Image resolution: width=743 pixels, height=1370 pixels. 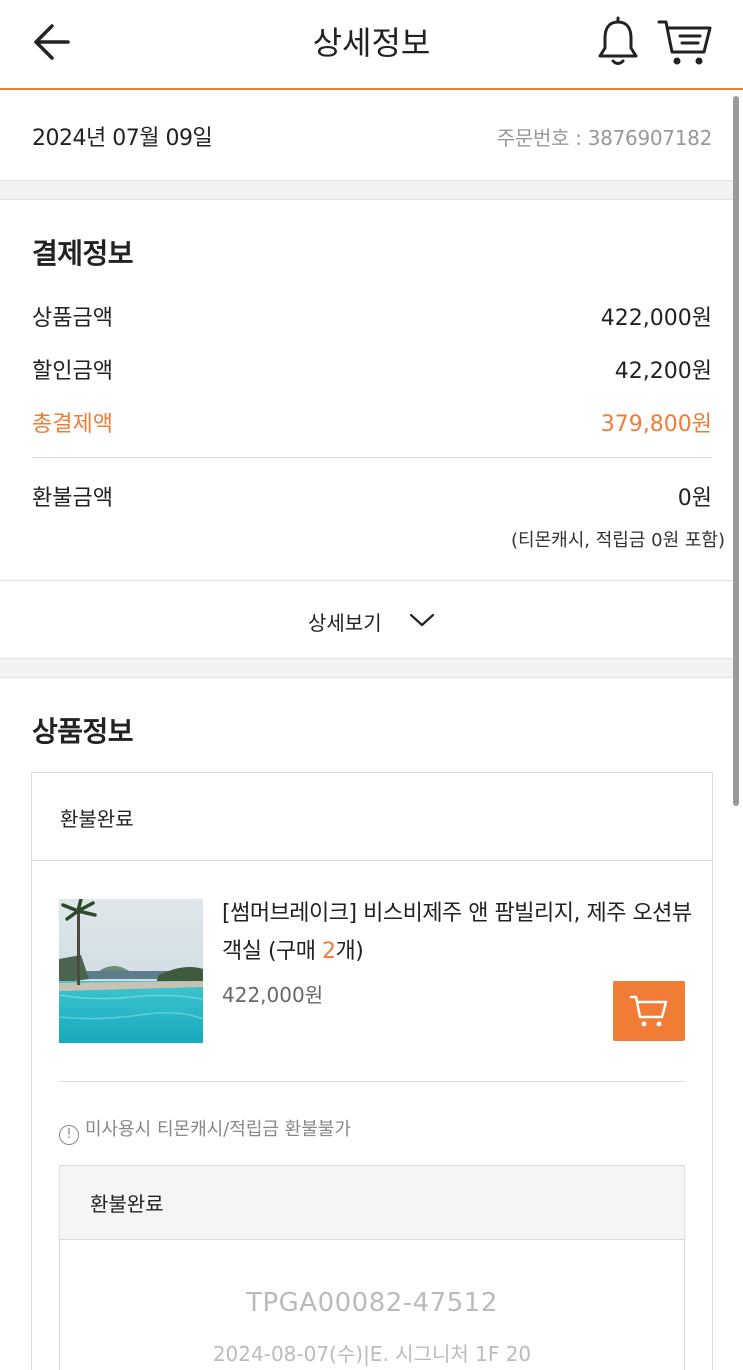 I want to click on product-thumbnail, so click(x=131, y=971).